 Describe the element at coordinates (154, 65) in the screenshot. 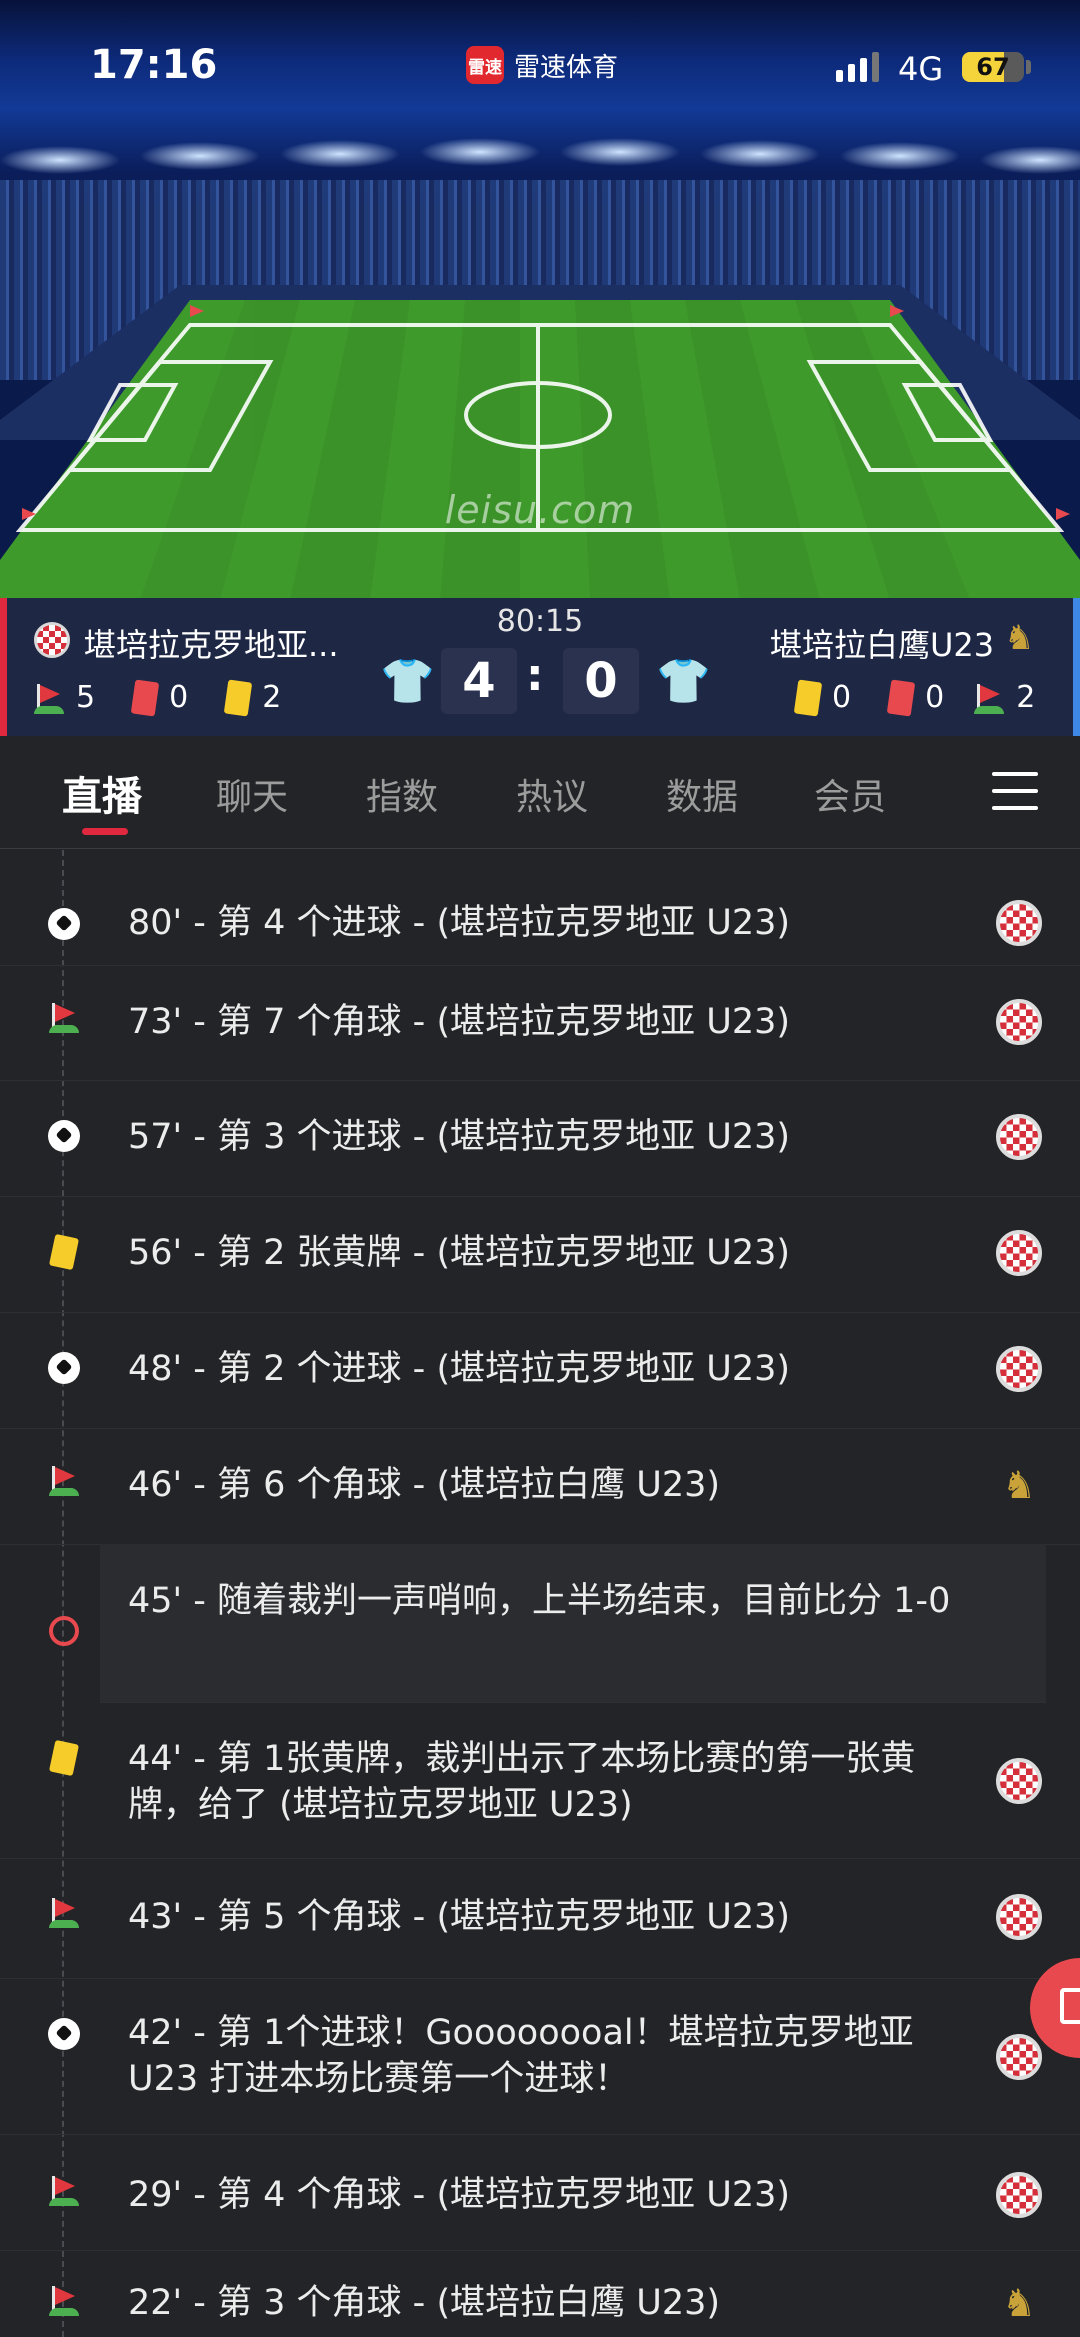

I see `status-time: 17:16` at that location.